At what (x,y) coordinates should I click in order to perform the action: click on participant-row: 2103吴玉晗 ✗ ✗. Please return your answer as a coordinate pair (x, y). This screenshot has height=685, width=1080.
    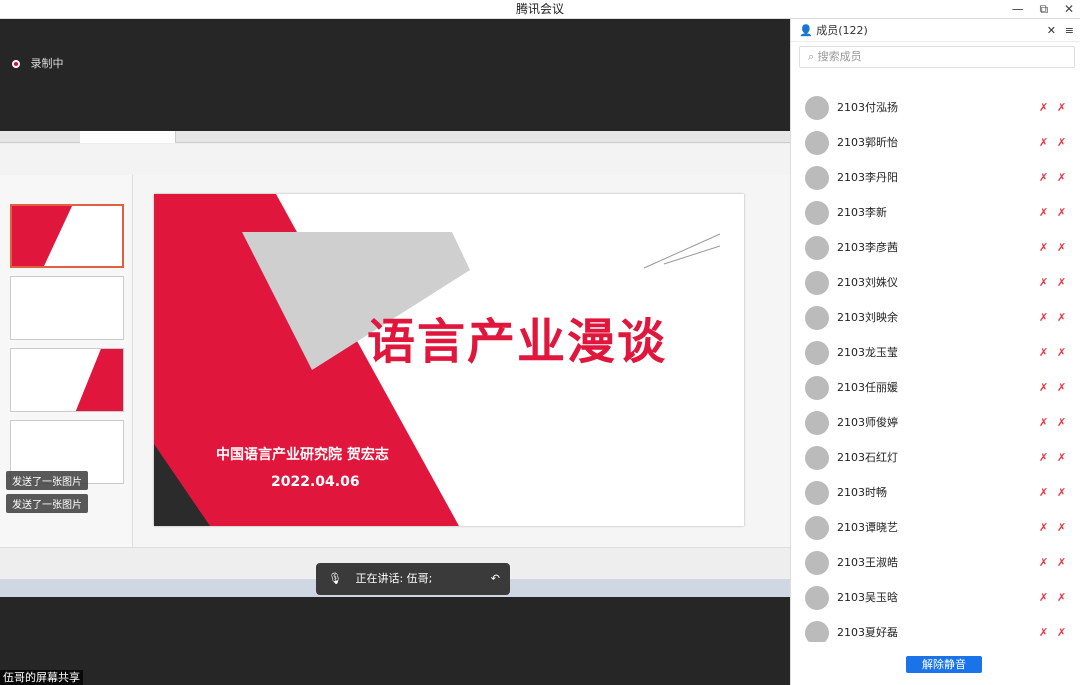
    Looking at the image, I should click on (935, 597).